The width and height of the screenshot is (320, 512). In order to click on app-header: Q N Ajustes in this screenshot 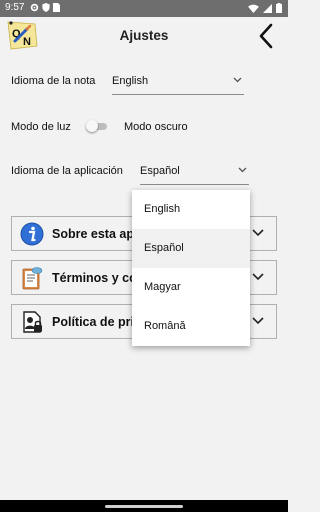, I will do `click(144, 36)`.